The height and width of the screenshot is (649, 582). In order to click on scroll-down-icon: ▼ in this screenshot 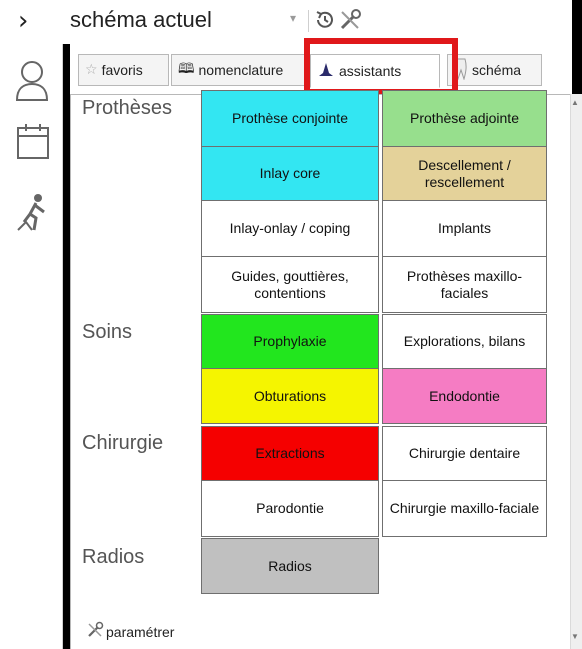, I will do `click(575, 636)`.